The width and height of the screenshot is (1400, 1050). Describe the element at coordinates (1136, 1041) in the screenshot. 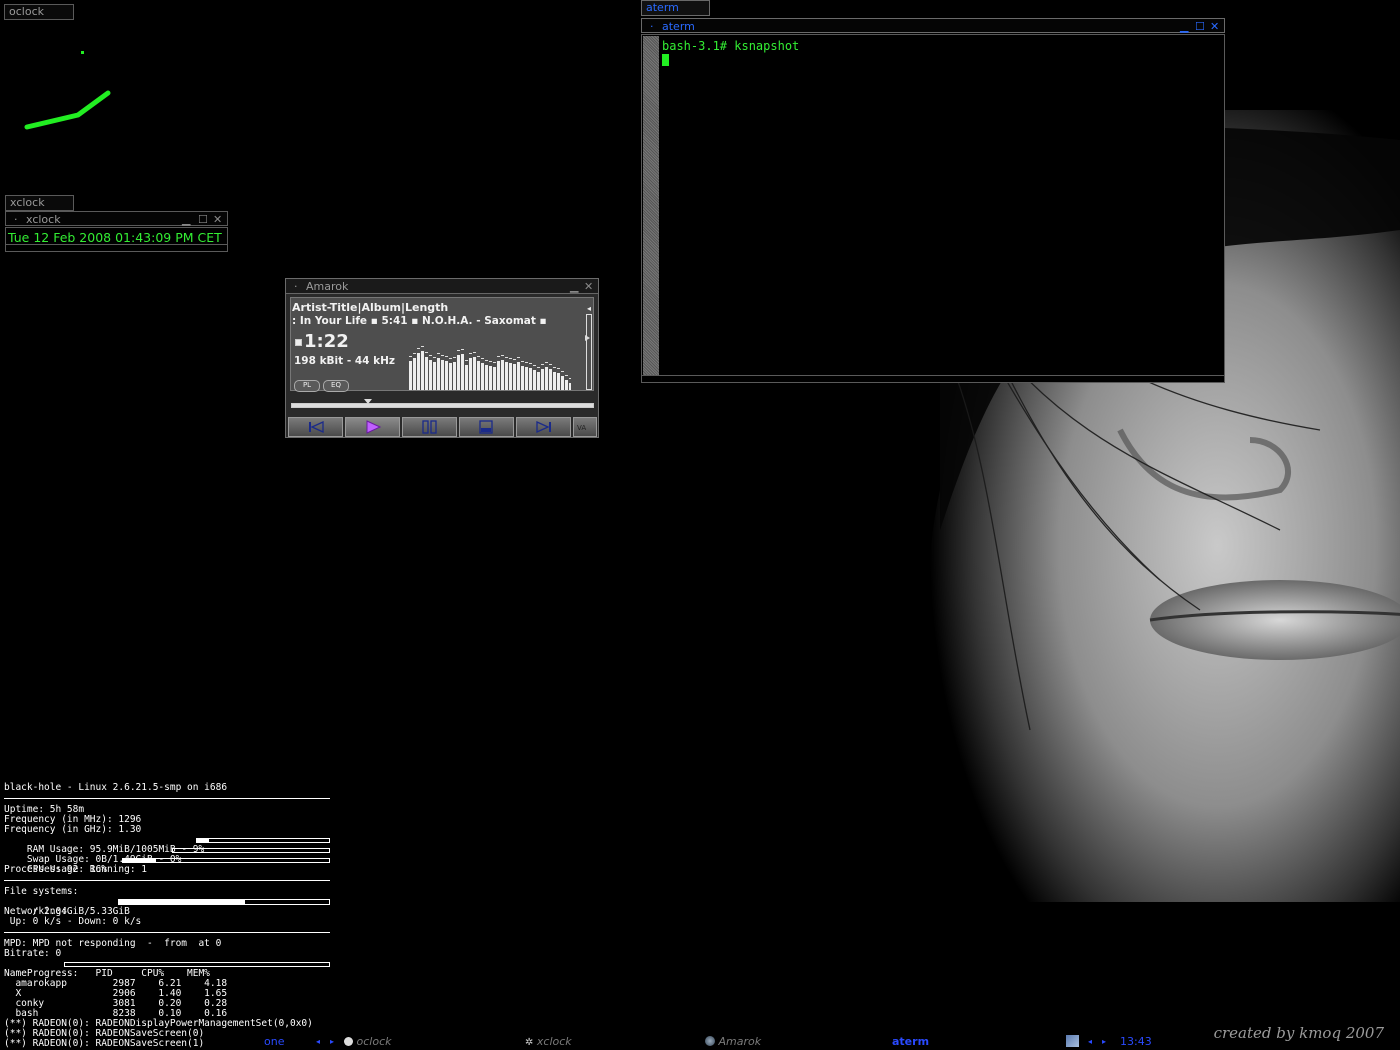

I see `toolbar-clock: 13:43` at that location.